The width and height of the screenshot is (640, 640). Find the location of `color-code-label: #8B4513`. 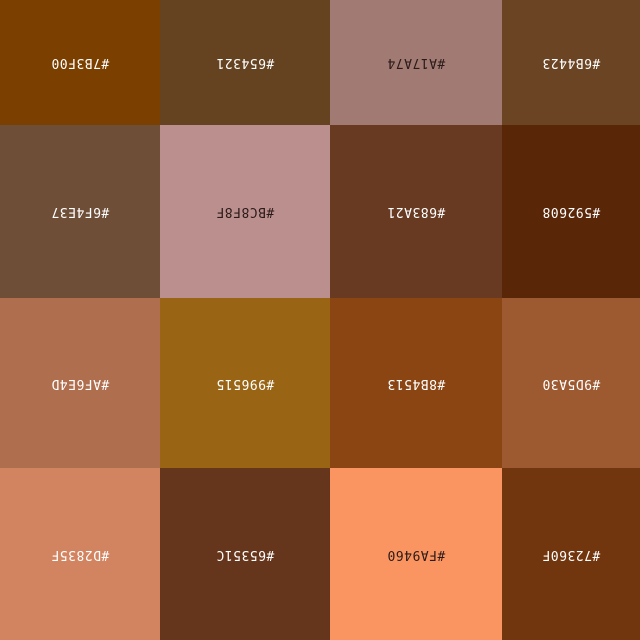

color-code-label: #8B4513 is located at coordinates (416, 383).